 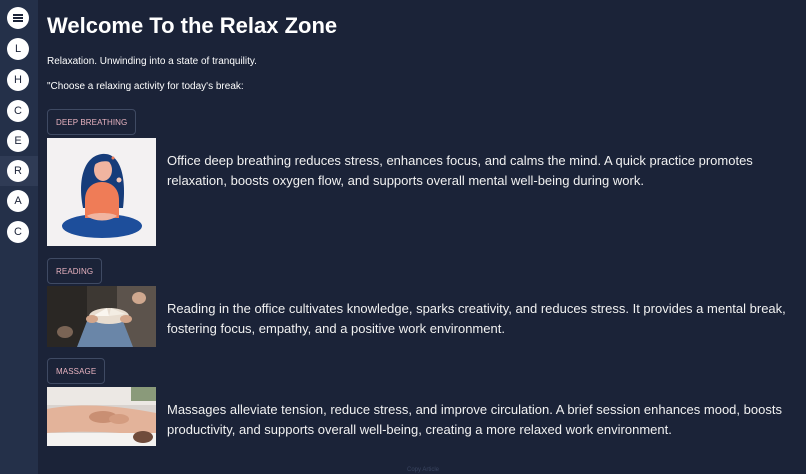 I want to click on sidebar-item-c-2: C, so click(x=18, y=232).